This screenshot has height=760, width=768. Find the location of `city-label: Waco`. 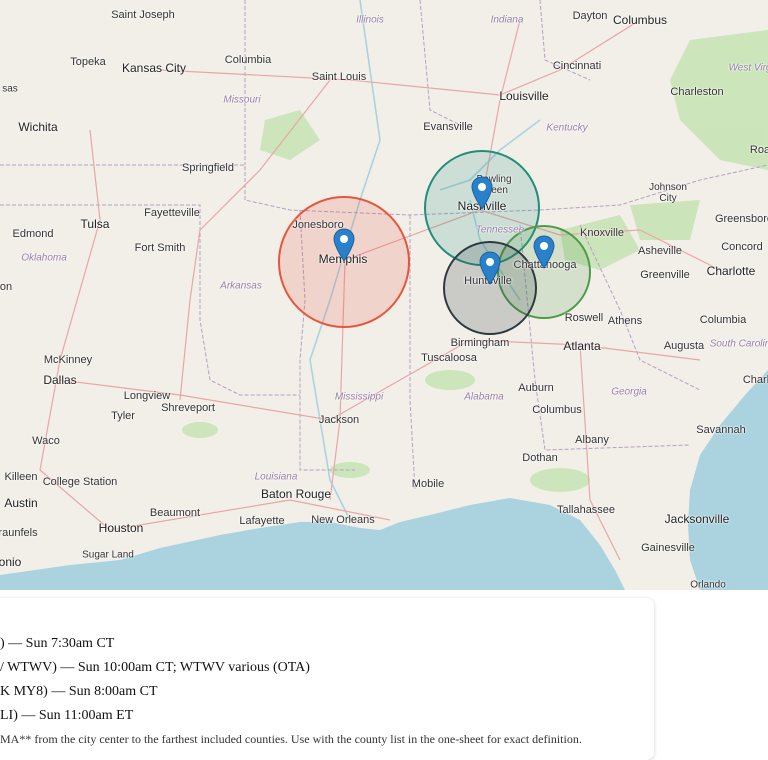

city-label: Waco is located at coordinates (46, 441).